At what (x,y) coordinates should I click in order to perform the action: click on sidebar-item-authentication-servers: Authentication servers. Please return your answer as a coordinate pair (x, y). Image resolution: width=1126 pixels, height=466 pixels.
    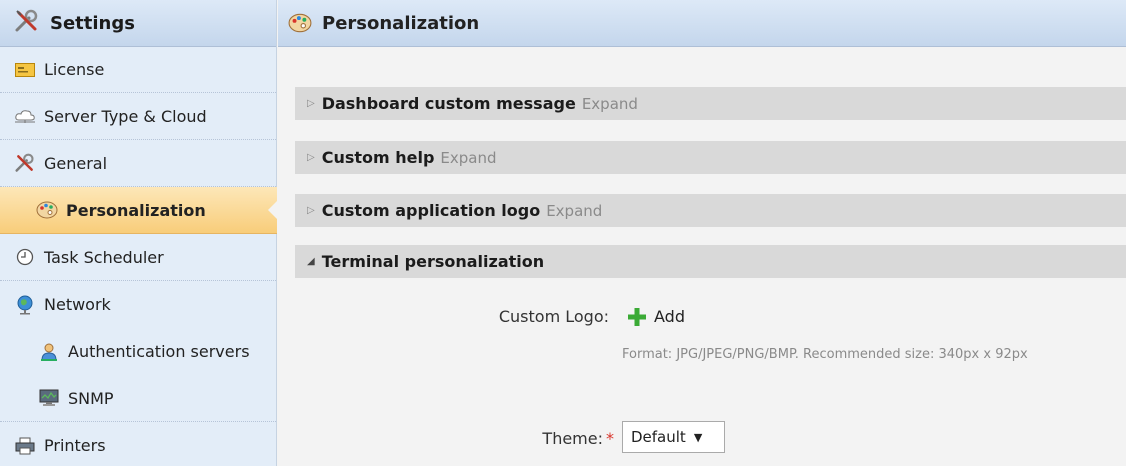
    Looking at the image, I should click on (138, 351).